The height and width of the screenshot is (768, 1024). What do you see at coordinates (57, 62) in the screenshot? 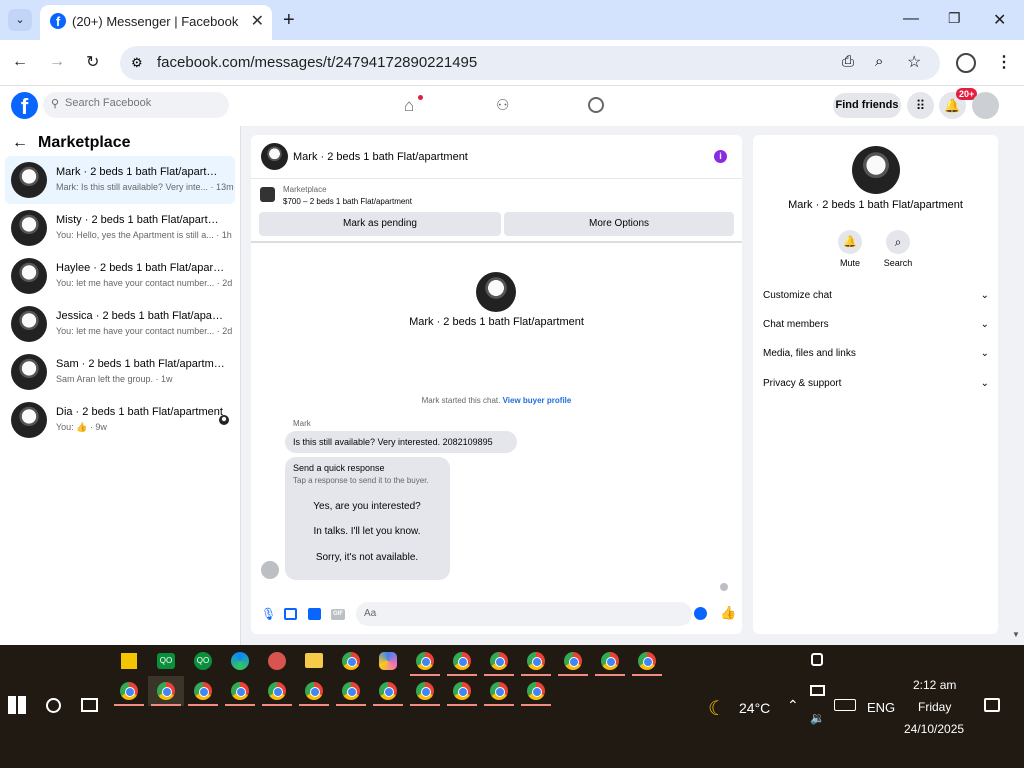
I see `forward-arrow-icon: →` at bounding box center [57, 62].